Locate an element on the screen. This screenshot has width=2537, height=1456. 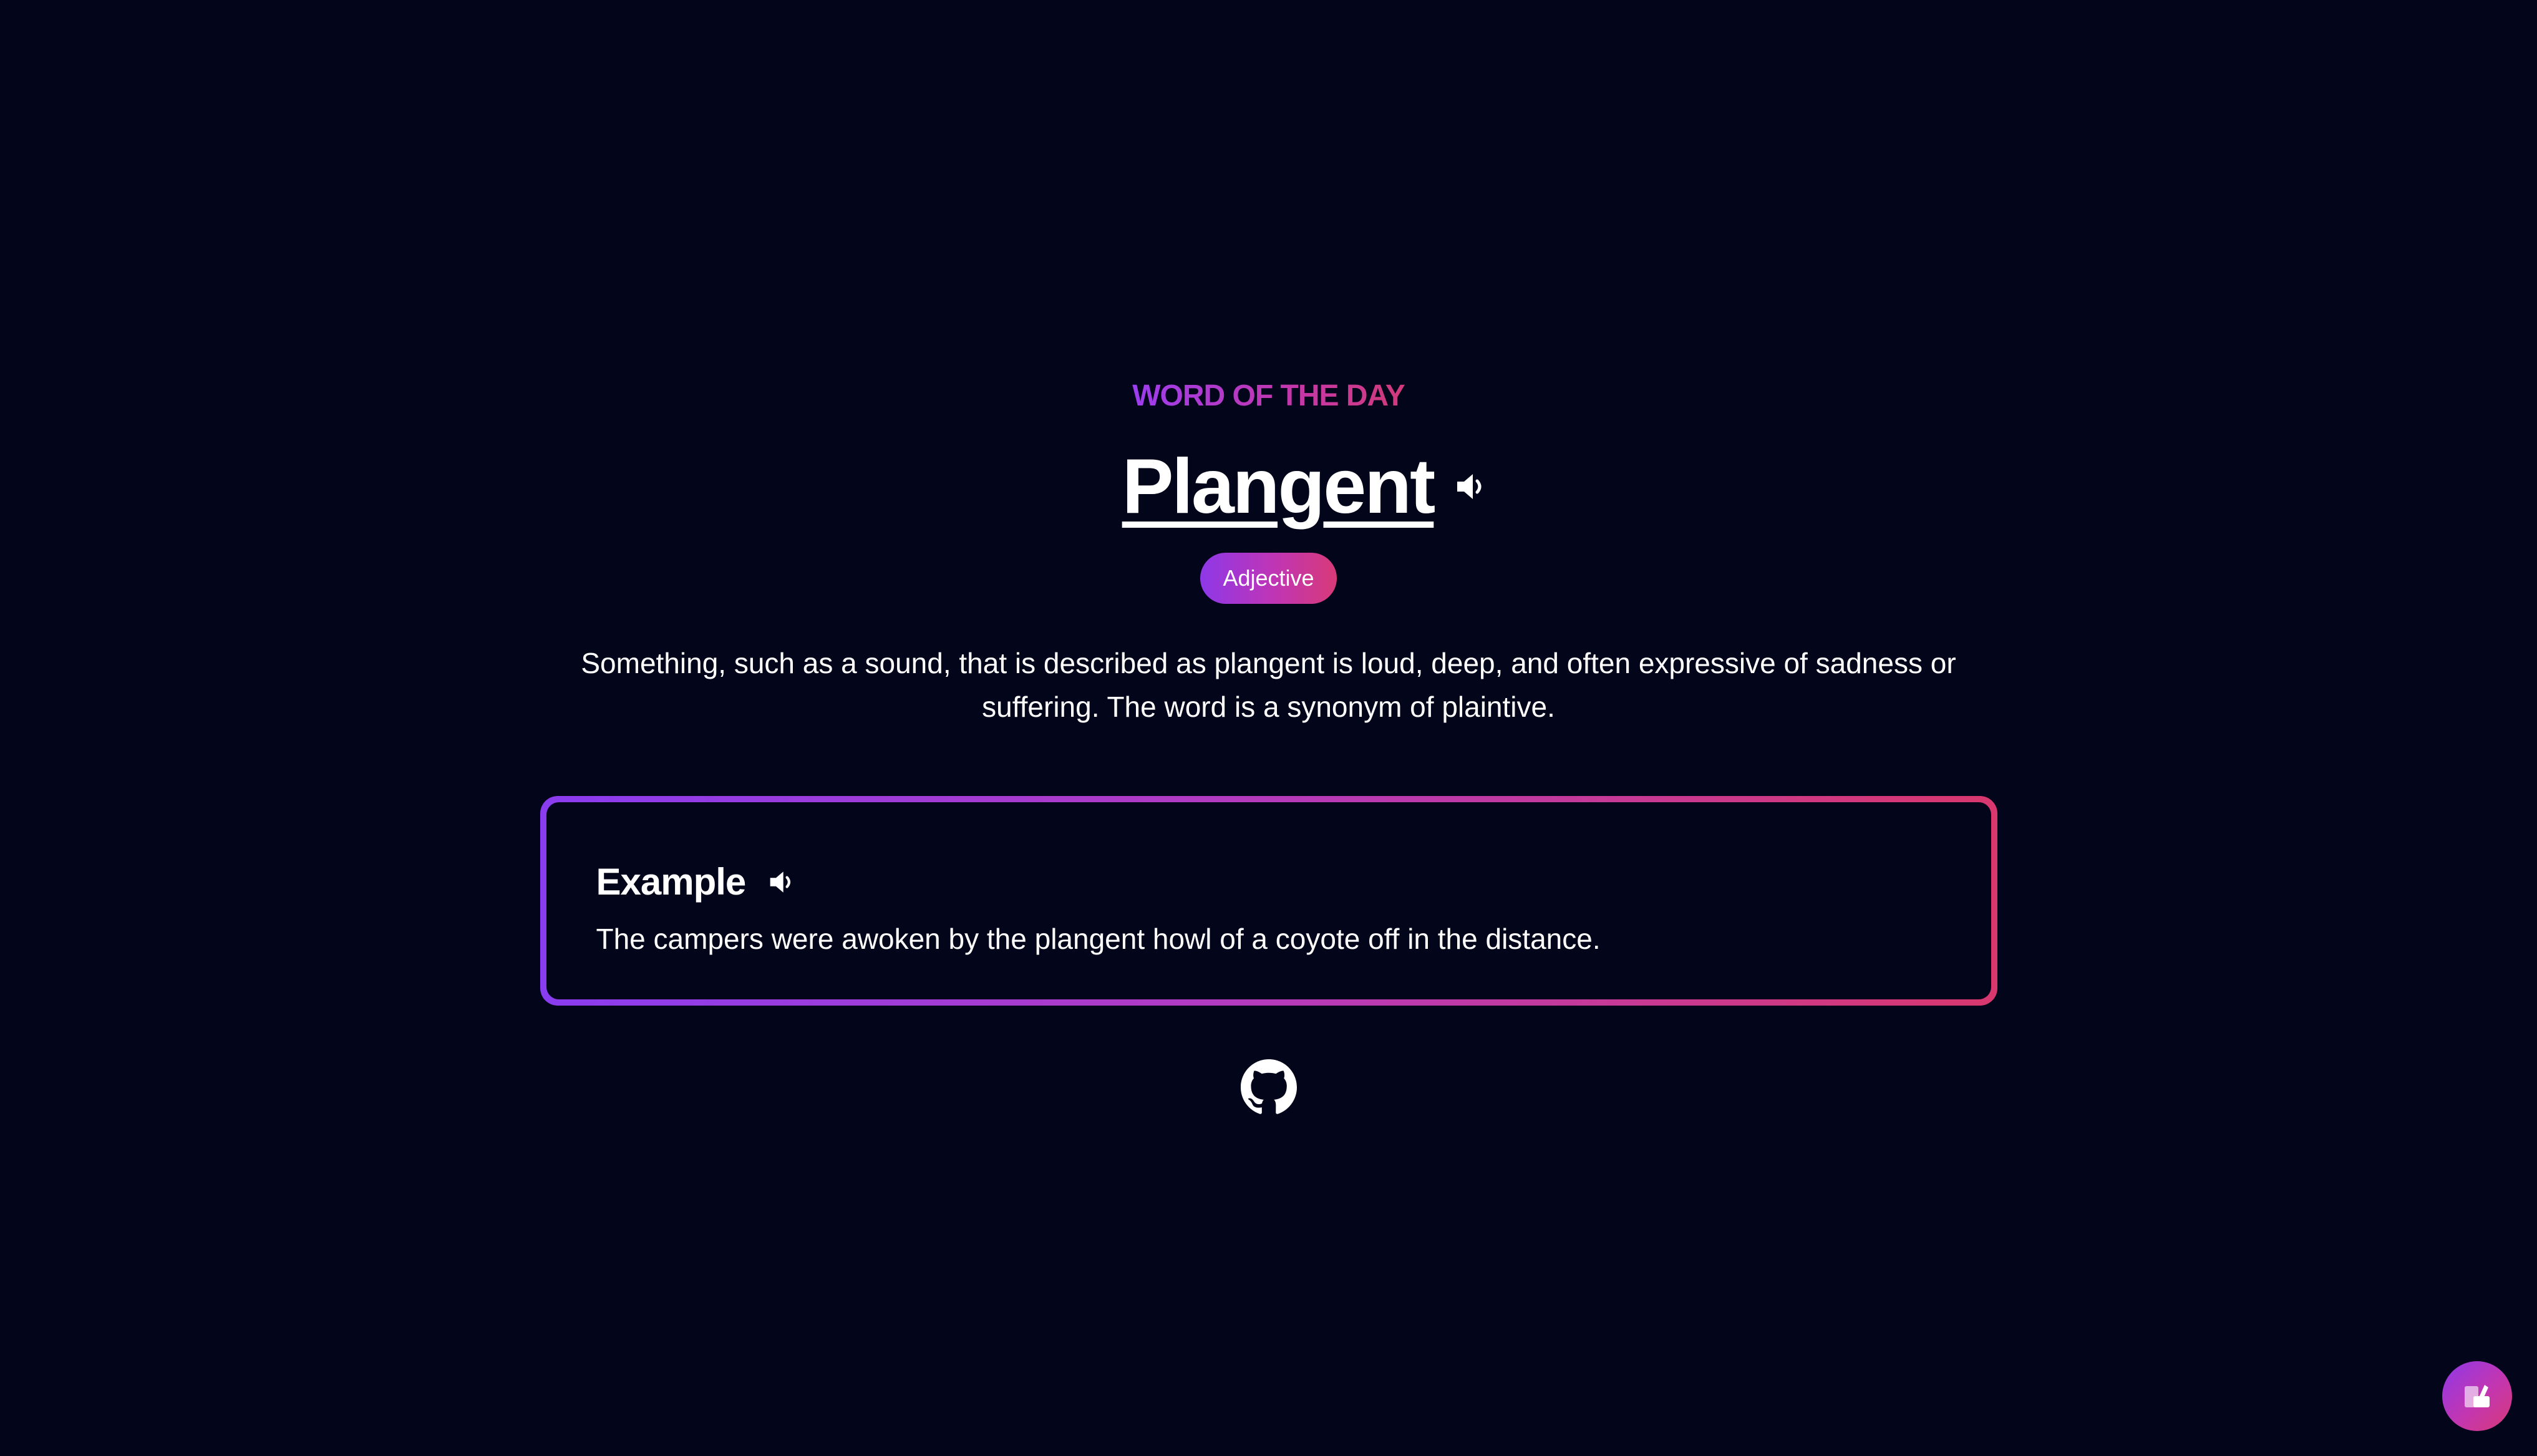
floating-app-button is located at coordinates (2477, 1396).